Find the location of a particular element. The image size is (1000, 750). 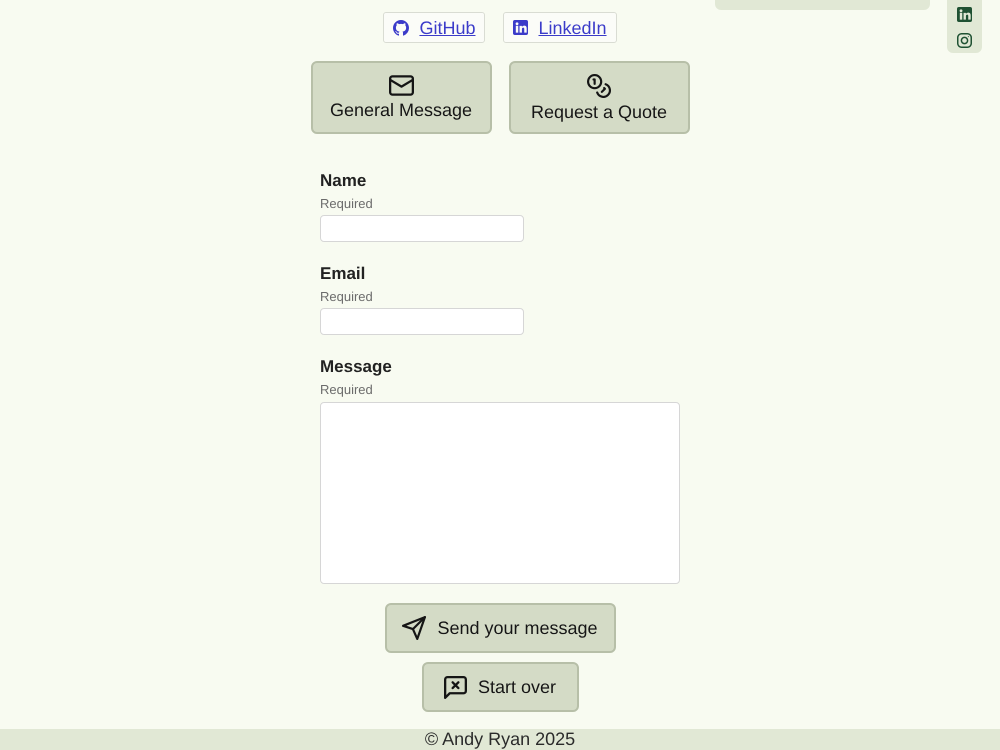

quote-button: Request a Quote is located at coordinates (599, 97).